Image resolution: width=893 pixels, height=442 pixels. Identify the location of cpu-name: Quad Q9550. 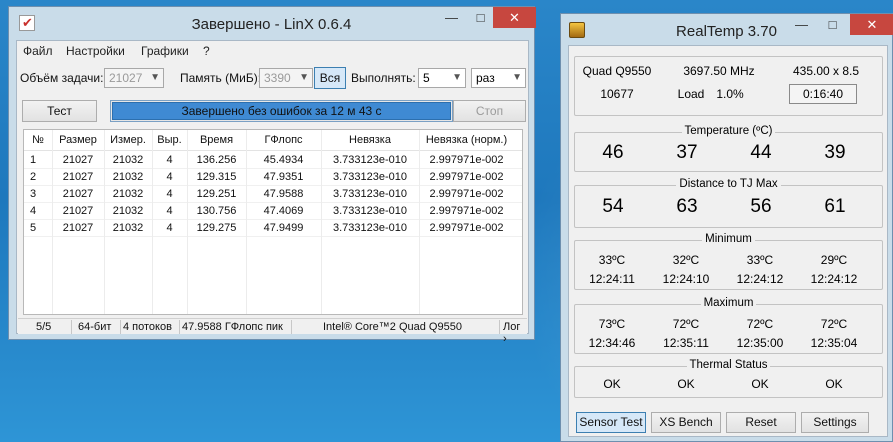
(617, 71).